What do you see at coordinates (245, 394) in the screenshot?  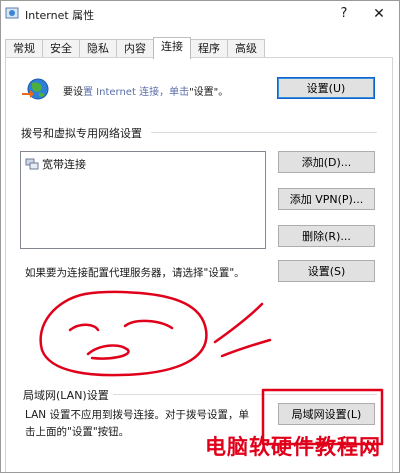 I see `lan-separator` at bounding box center [245, 394].